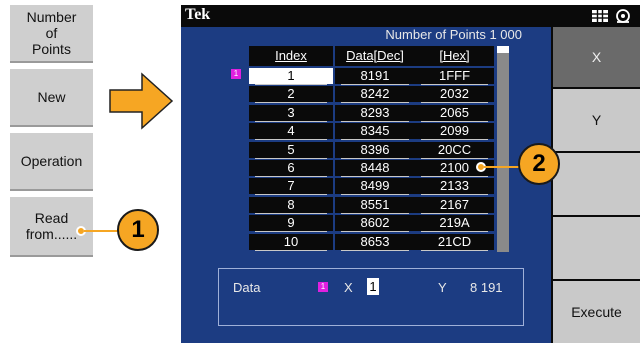 Image resolution: width=641 pixels, height=349 pixels. I want to click on row-index-10: 10, so click(291, 242).